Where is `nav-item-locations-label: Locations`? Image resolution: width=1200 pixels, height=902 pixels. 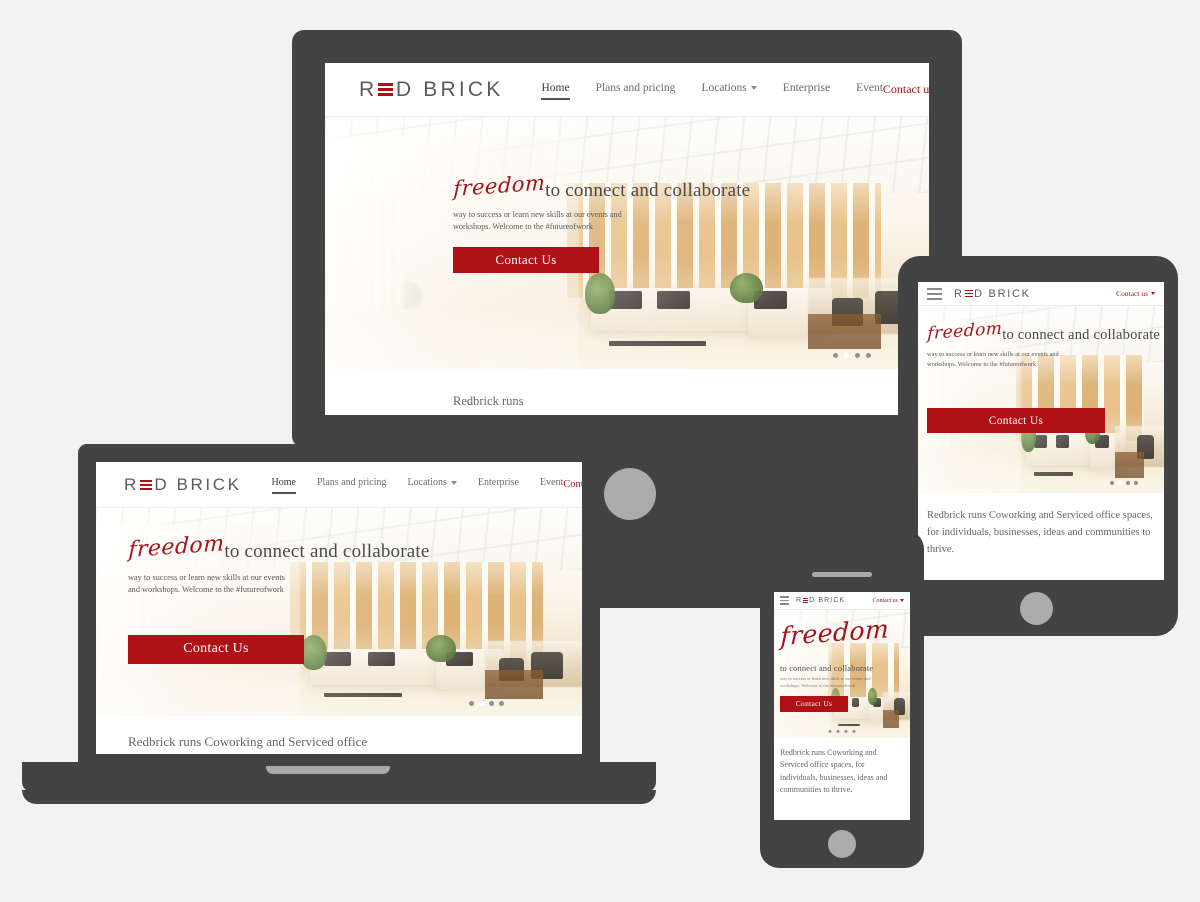 nav-item-locations-label: Locations is located at coordinates (427, 482).